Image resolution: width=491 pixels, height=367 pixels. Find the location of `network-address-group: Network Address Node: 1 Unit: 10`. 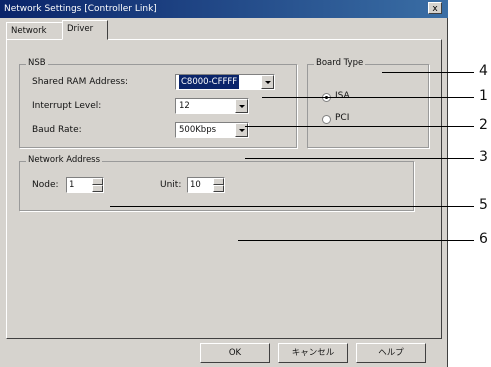

network-address-group: Network Address Node: 1 Unit: 10 is located at coordinates (216, 183).